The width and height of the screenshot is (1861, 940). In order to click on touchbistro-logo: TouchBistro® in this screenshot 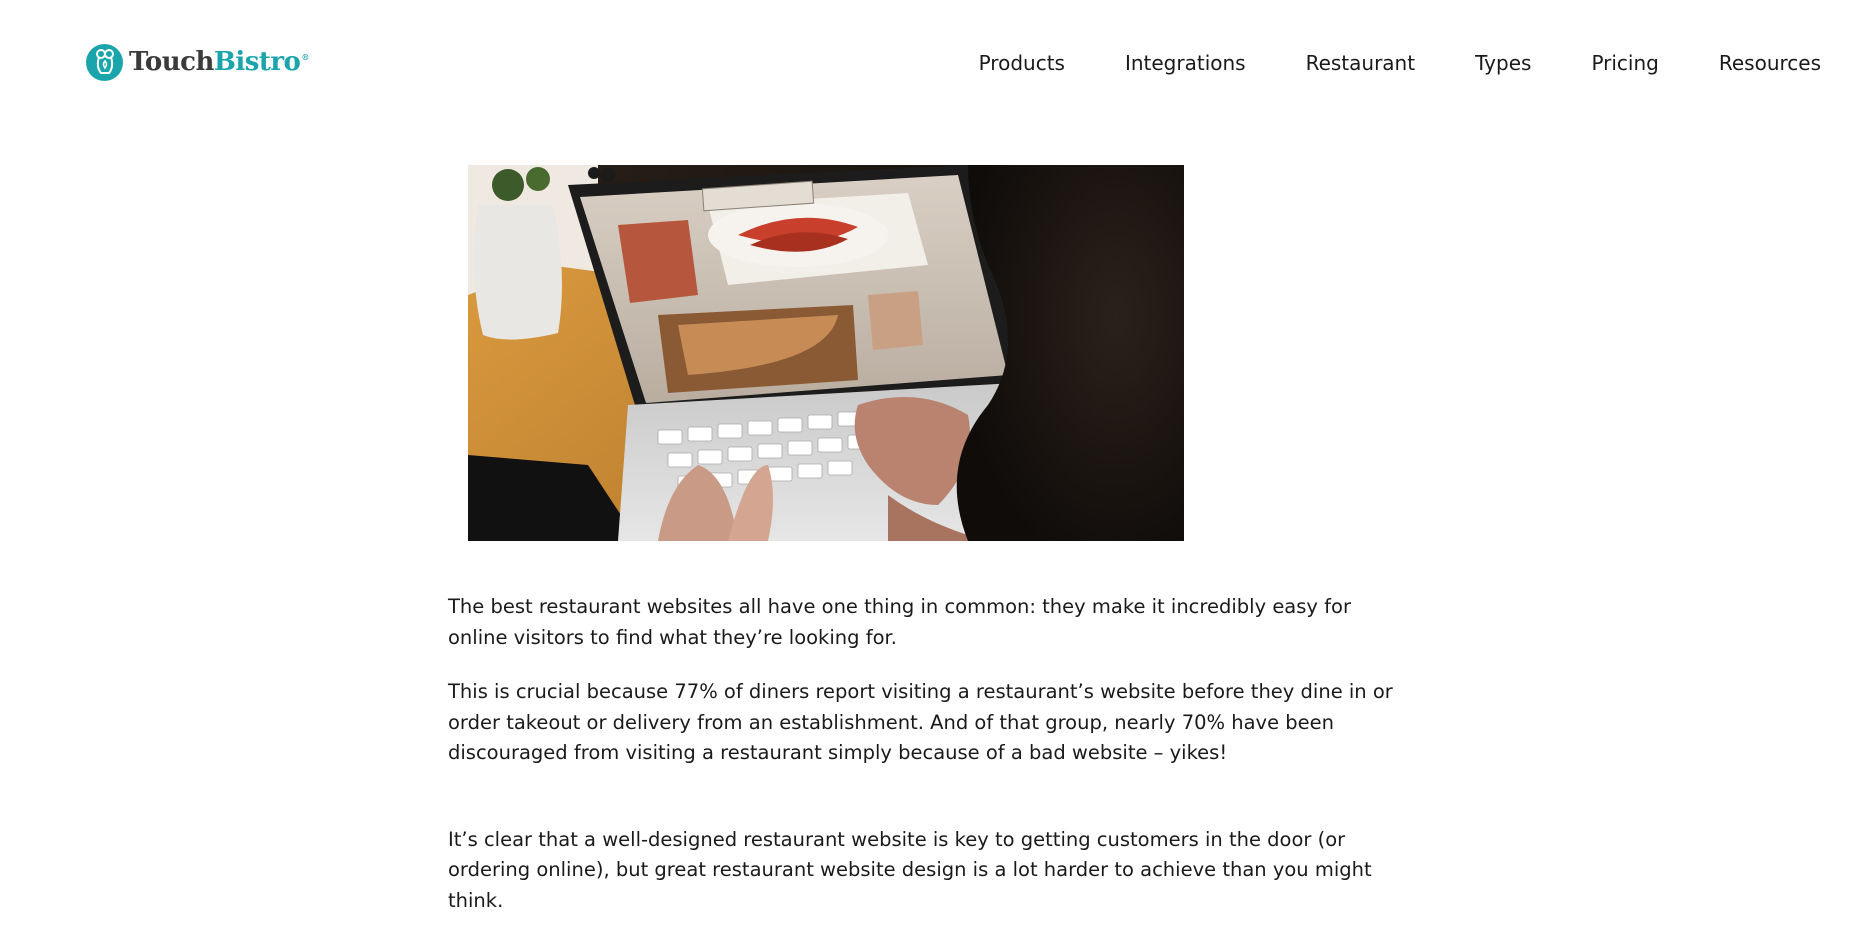, I will do `click(197, 62)`.